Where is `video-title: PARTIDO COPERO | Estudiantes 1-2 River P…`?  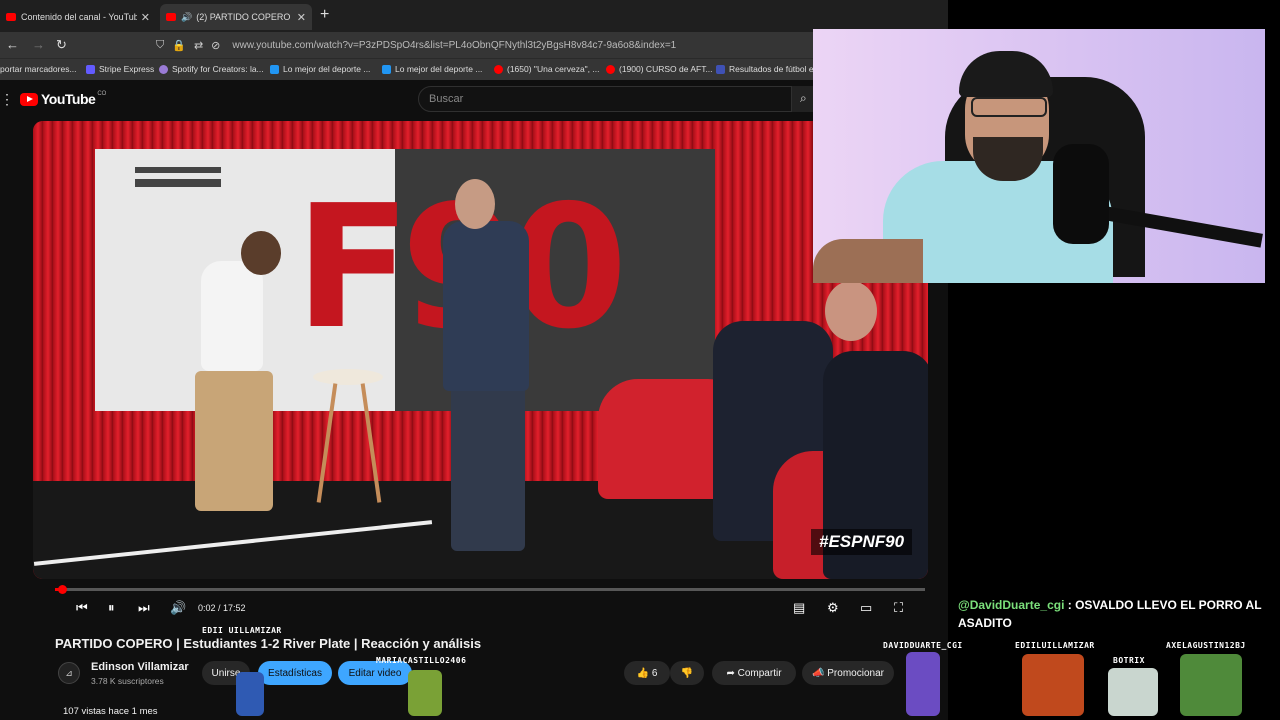
video-title: PARTIDO COPERO | Estudiantes 1-2 River P… is located at coordinates (268, 643).